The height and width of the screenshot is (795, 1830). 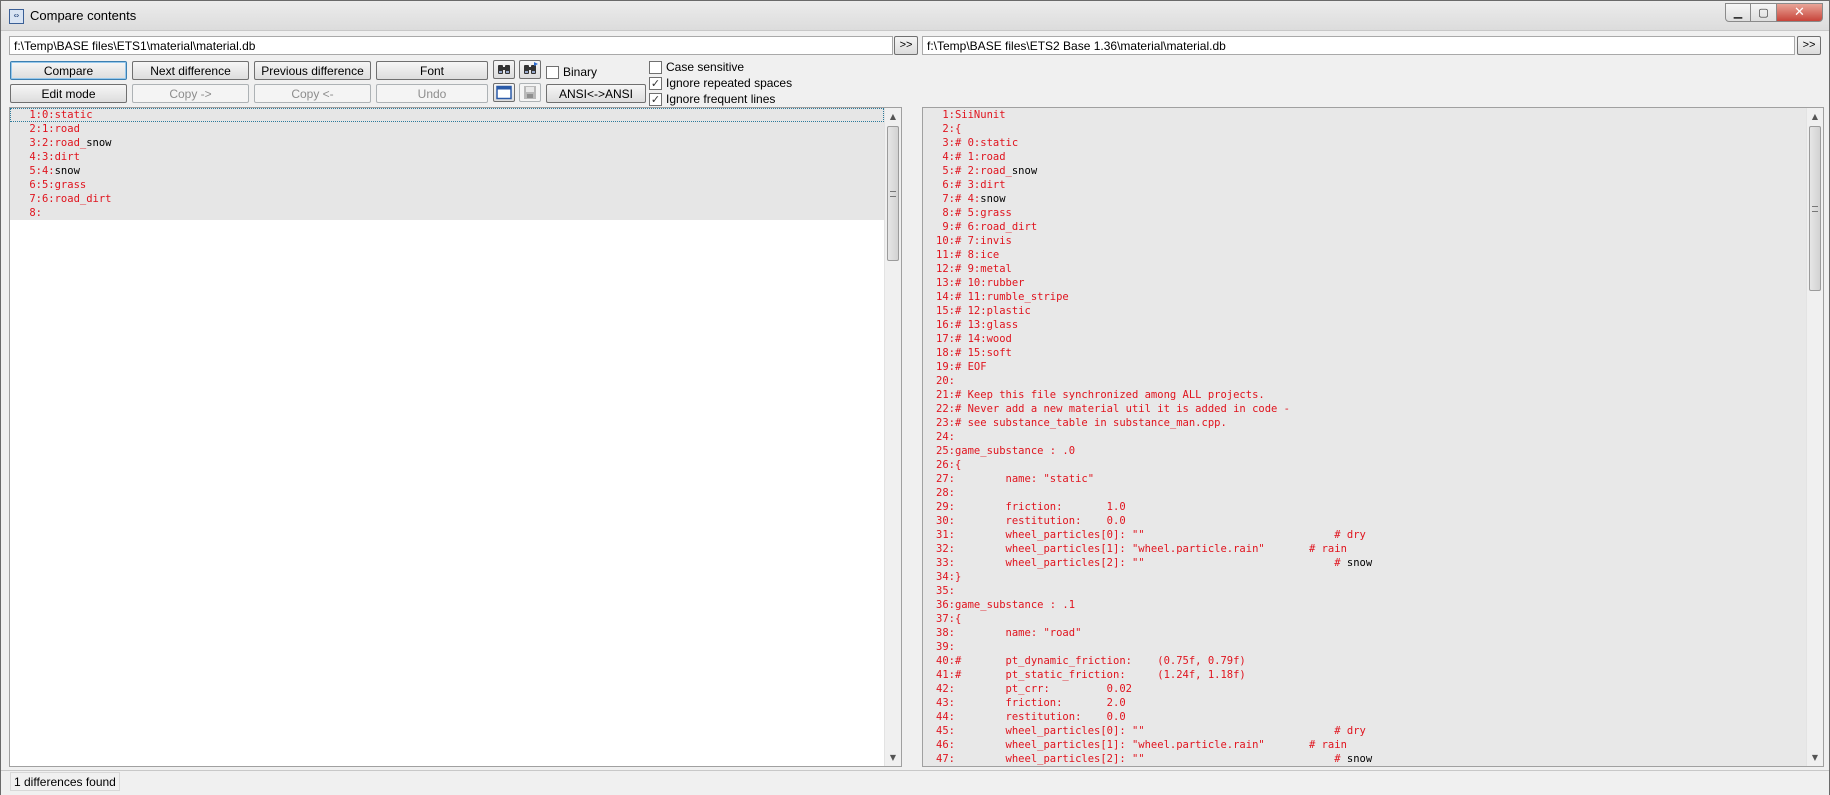 I want to click on right-code-line: 45: wheel_particles[0]: "" # dry, so click(x=1364, y=731).